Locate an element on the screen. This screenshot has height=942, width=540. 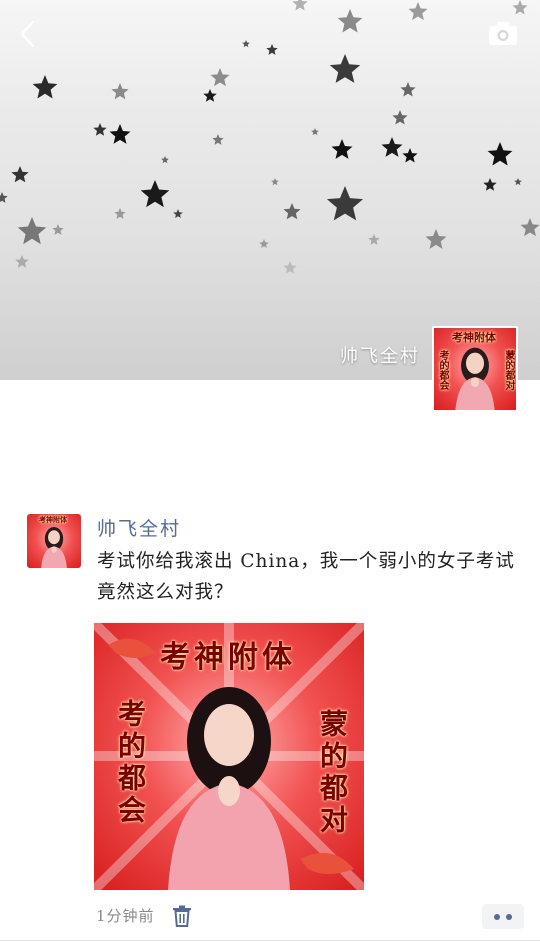
image-banner-top: 考神附体 is located at coordinates (228, 657).